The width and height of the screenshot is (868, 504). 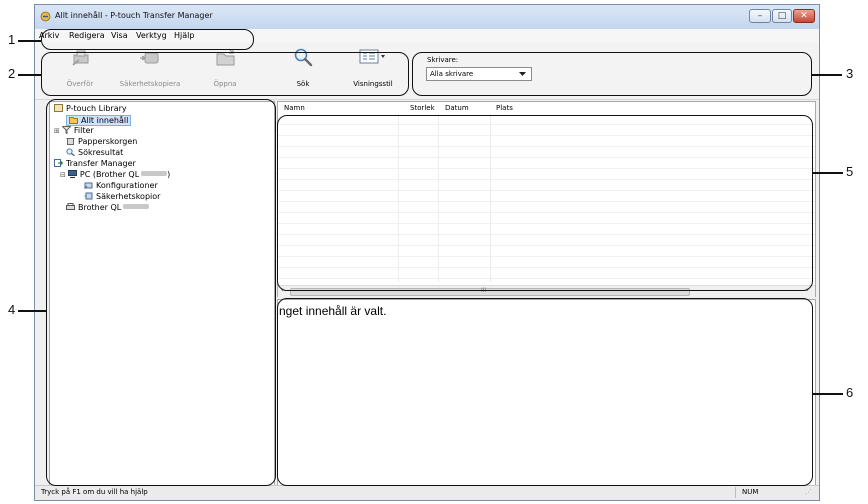 What do you see at coordinates (45, 16) in the screenshot?
I see `app-icon` at bounding box center [45, 16].